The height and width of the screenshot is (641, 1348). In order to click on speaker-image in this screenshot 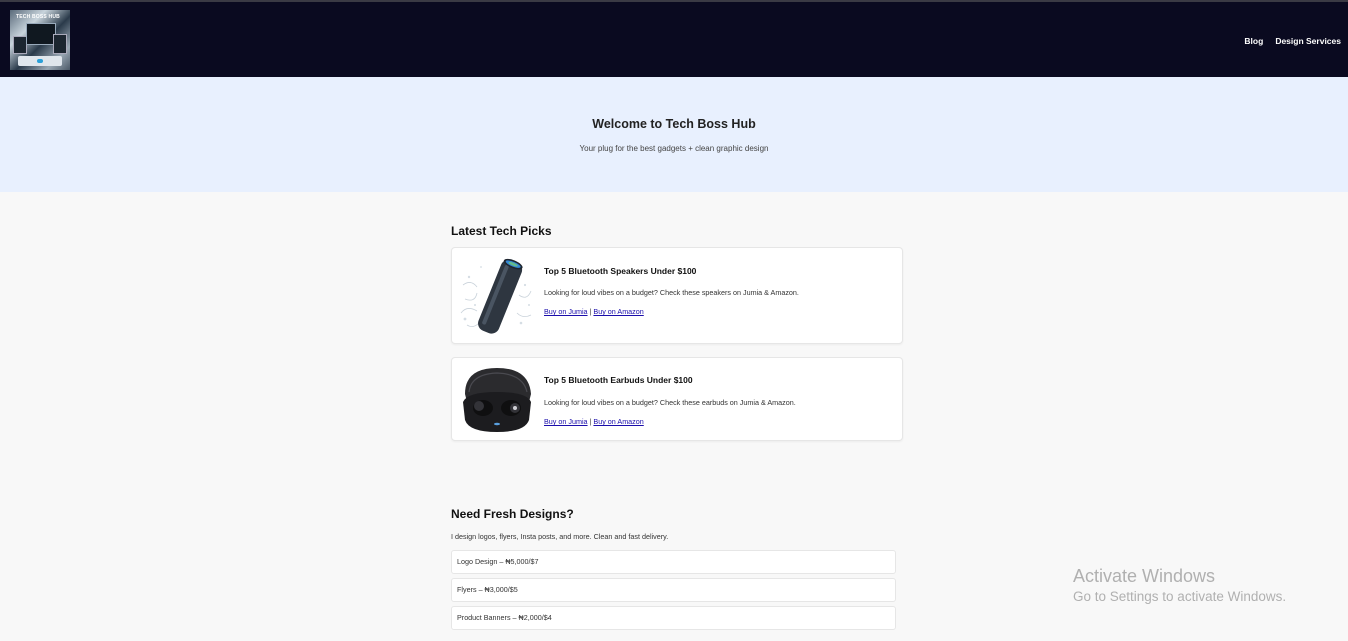, I will do `click(496, 295)`.